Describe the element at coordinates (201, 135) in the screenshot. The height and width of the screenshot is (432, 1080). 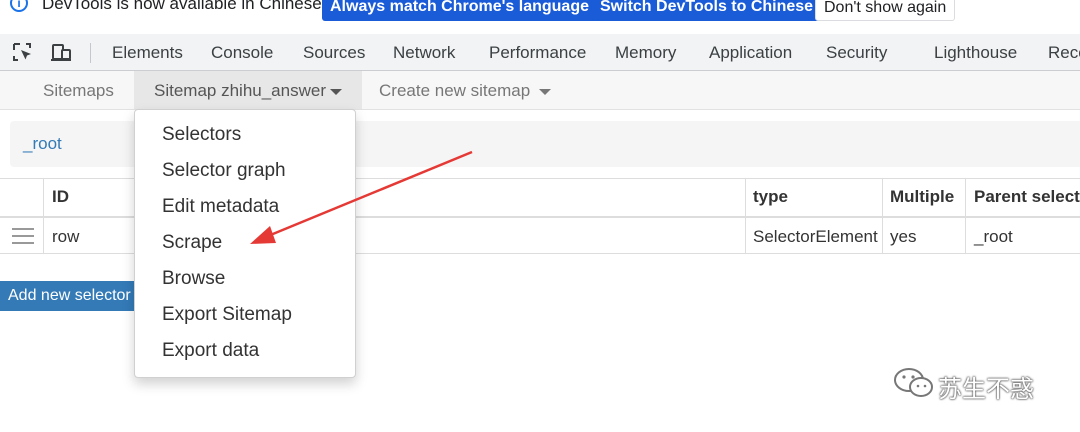
I see `menu-item-selectors: Selectors` at that location.